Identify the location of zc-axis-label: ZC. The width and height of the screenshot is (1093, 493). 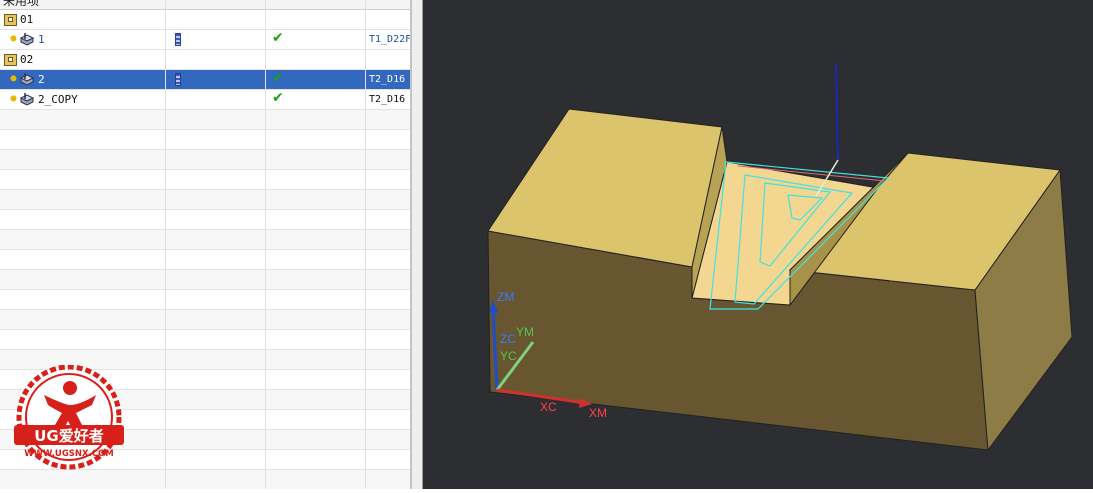
(508, 339).